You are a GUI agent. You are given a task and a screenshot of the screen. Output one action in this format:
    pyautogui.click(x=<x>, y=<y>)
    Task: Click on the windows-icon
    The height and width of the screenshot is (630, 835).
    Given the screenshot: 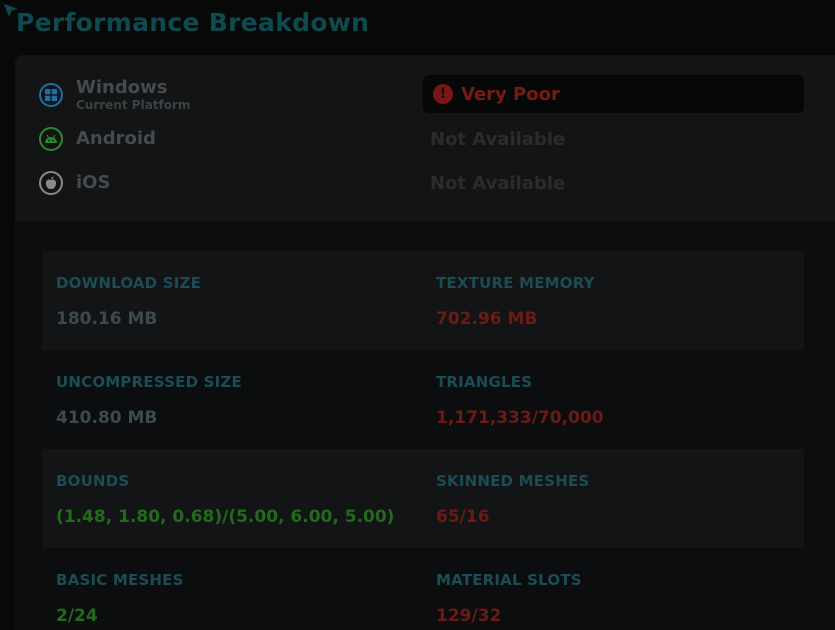 What is the action you would take?
    pyautogui.click(x=51, y=95)
    